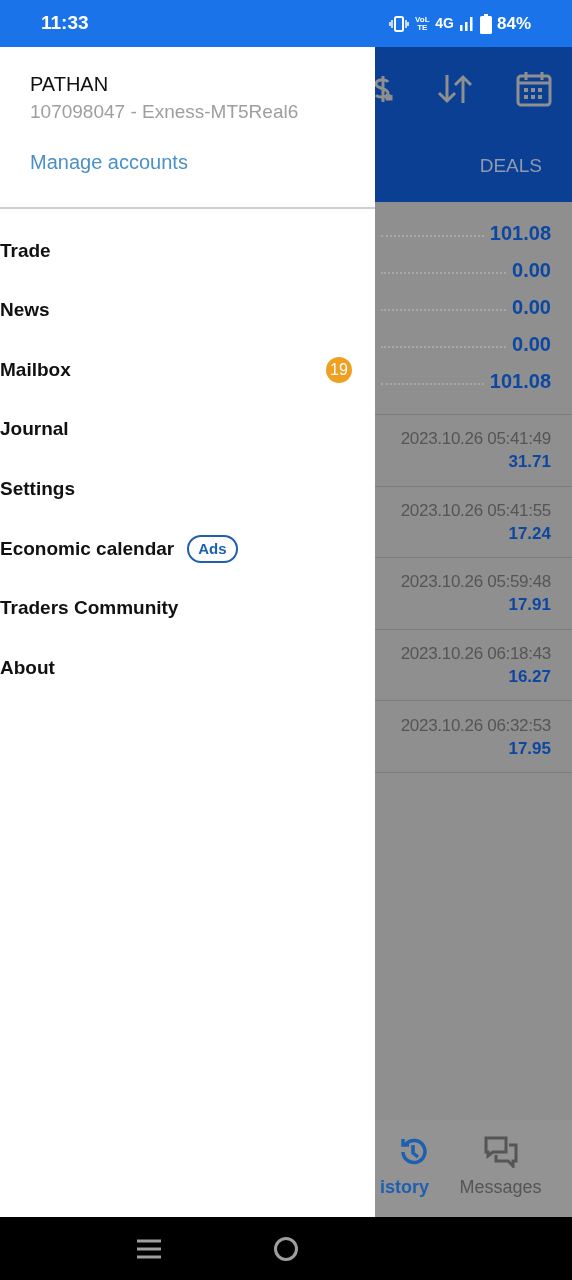 This screenshot has width=572, height=1280. Describe the element at coordinates (165, 112) in the screenshot. I see `account-info: 107098047 - Exness-MT5Real6` at that location.